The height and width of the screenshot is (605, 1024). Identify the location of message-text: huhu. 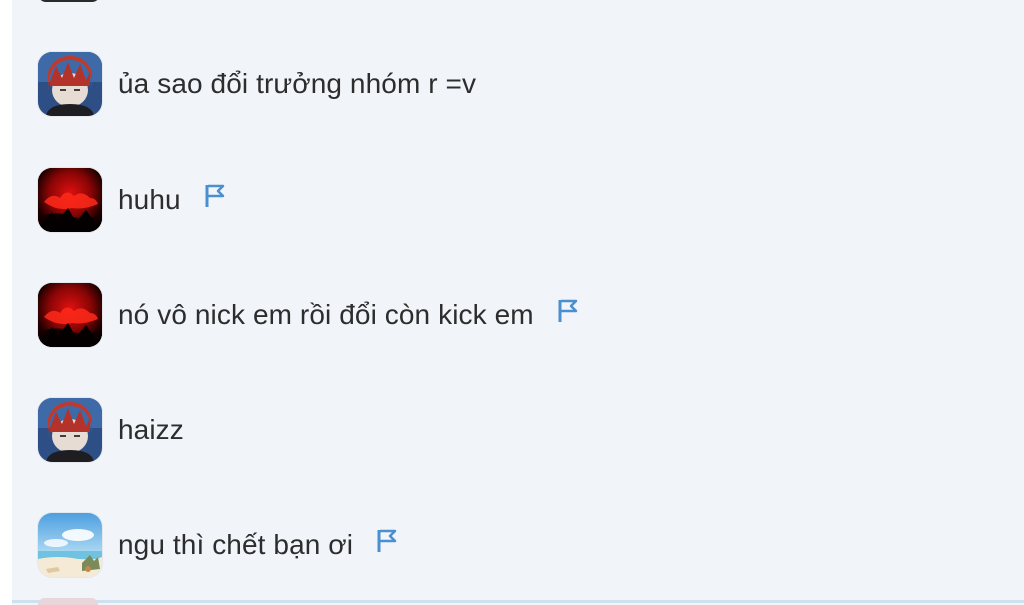
(149, 199).